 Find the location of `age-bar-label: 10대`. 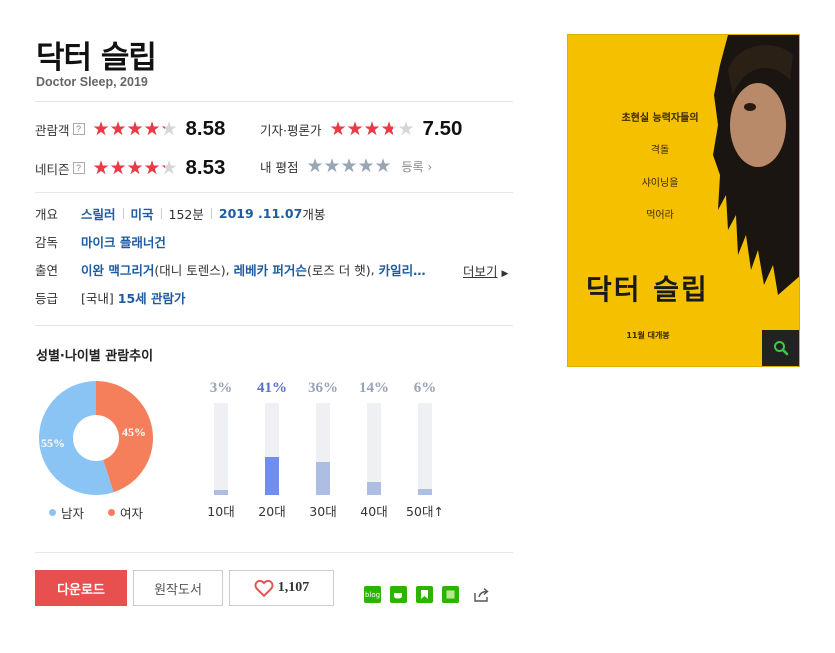

age-bar-label: 10대 is located at coordinates (221, 511).